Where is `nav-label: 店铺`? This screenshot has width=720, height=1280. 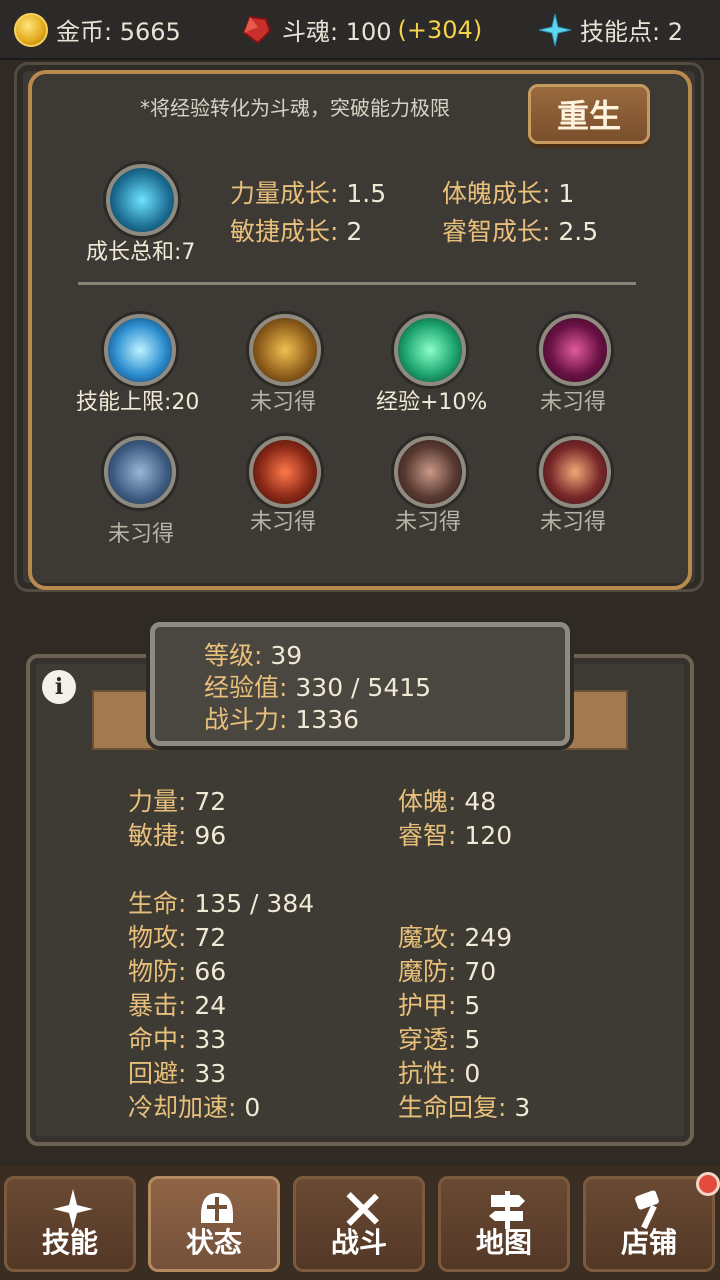
nav-label: 店铺 is located at coordinates (648, 1242).